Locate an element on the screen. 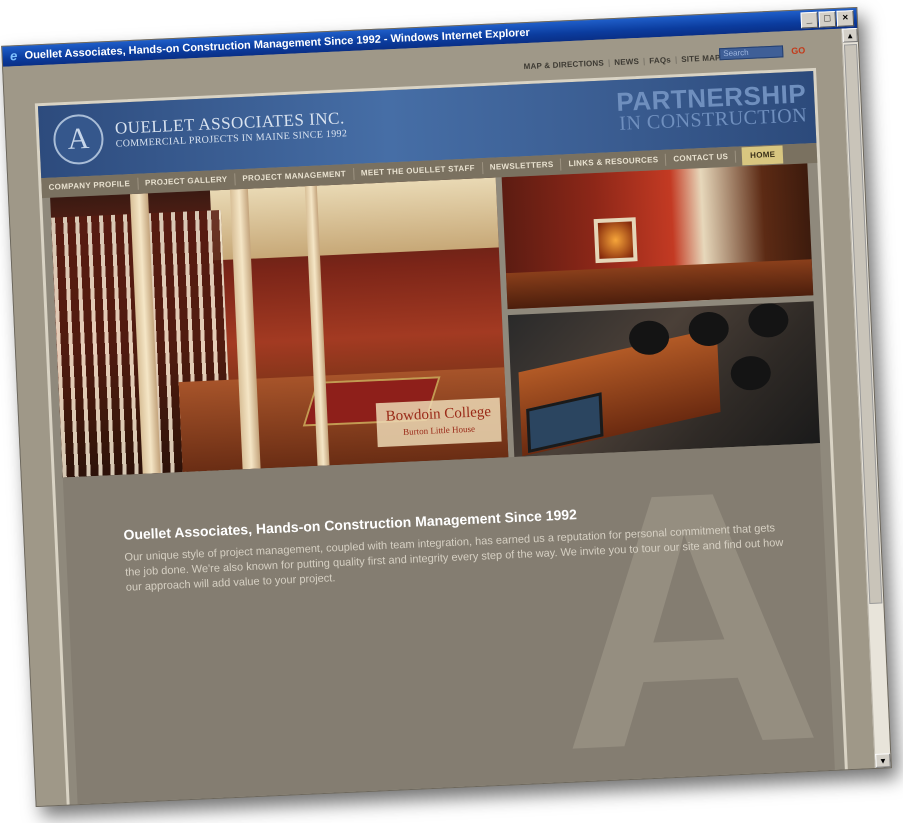  link-news: NEWS is located at coordinates (626, 62).